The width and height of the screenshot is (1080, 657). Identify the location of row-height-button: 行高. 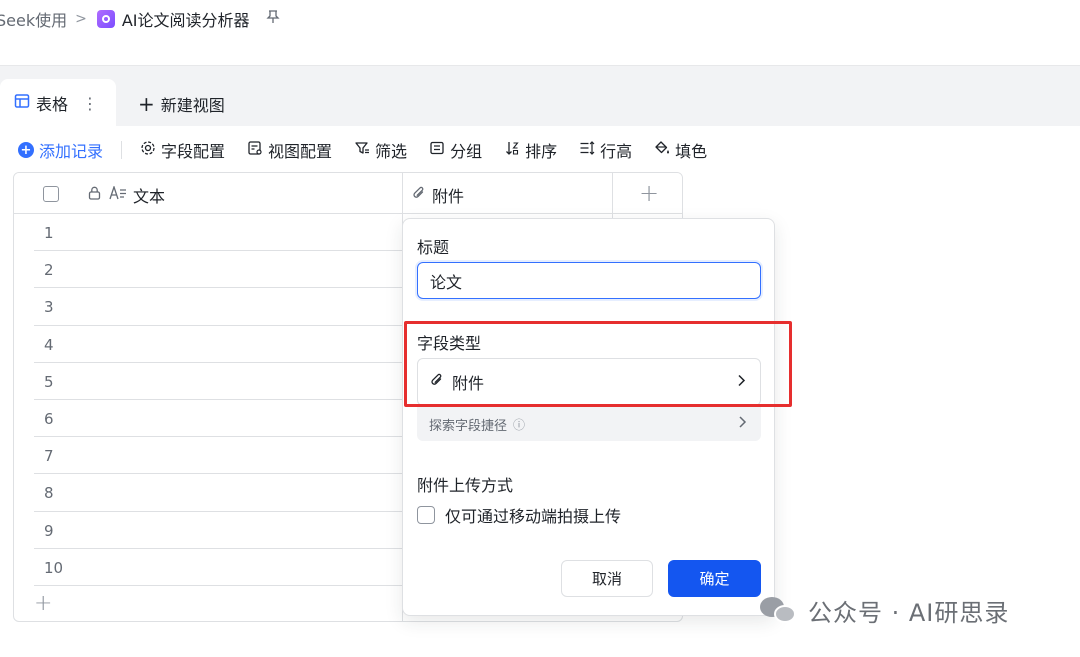
(605, 150).